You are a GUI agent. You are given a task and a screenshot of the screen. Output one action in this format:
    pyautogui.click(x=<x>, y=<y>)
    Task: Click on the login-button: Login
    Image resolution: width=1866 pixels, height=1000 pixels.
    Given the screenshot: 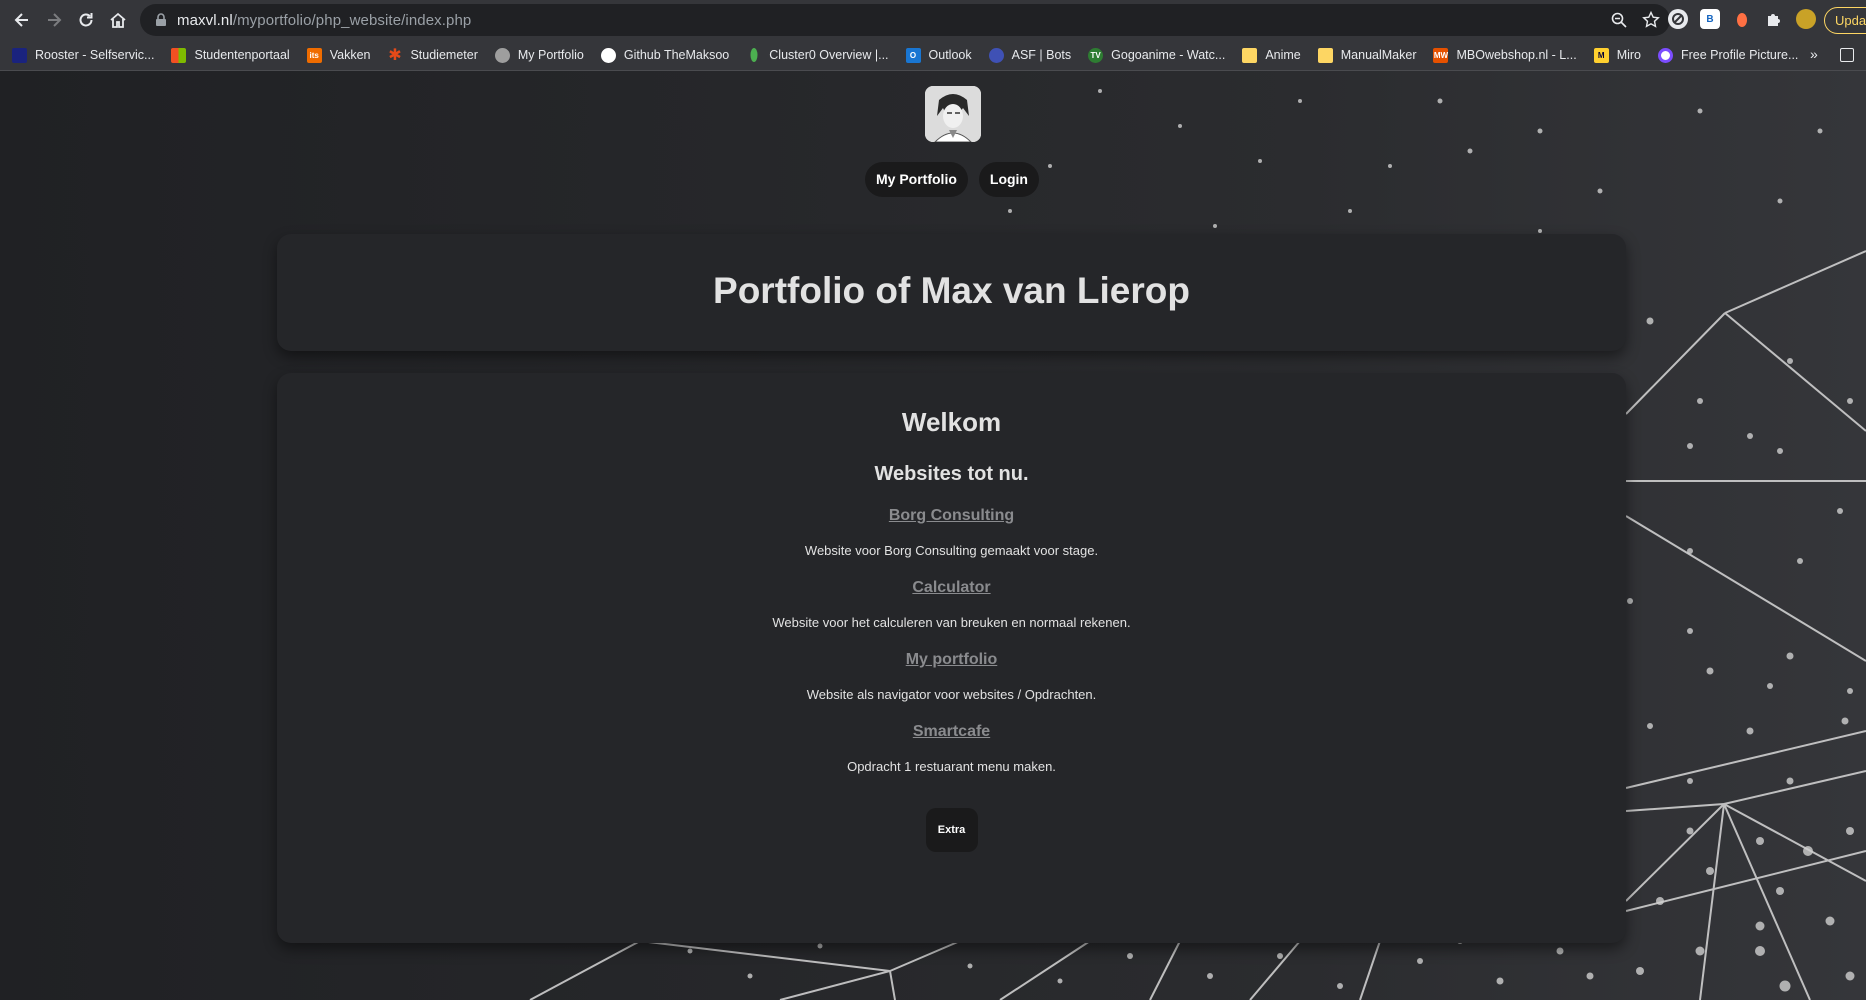 What is the action you would take?
    pyautogui.click(x=1008, y=179)
    